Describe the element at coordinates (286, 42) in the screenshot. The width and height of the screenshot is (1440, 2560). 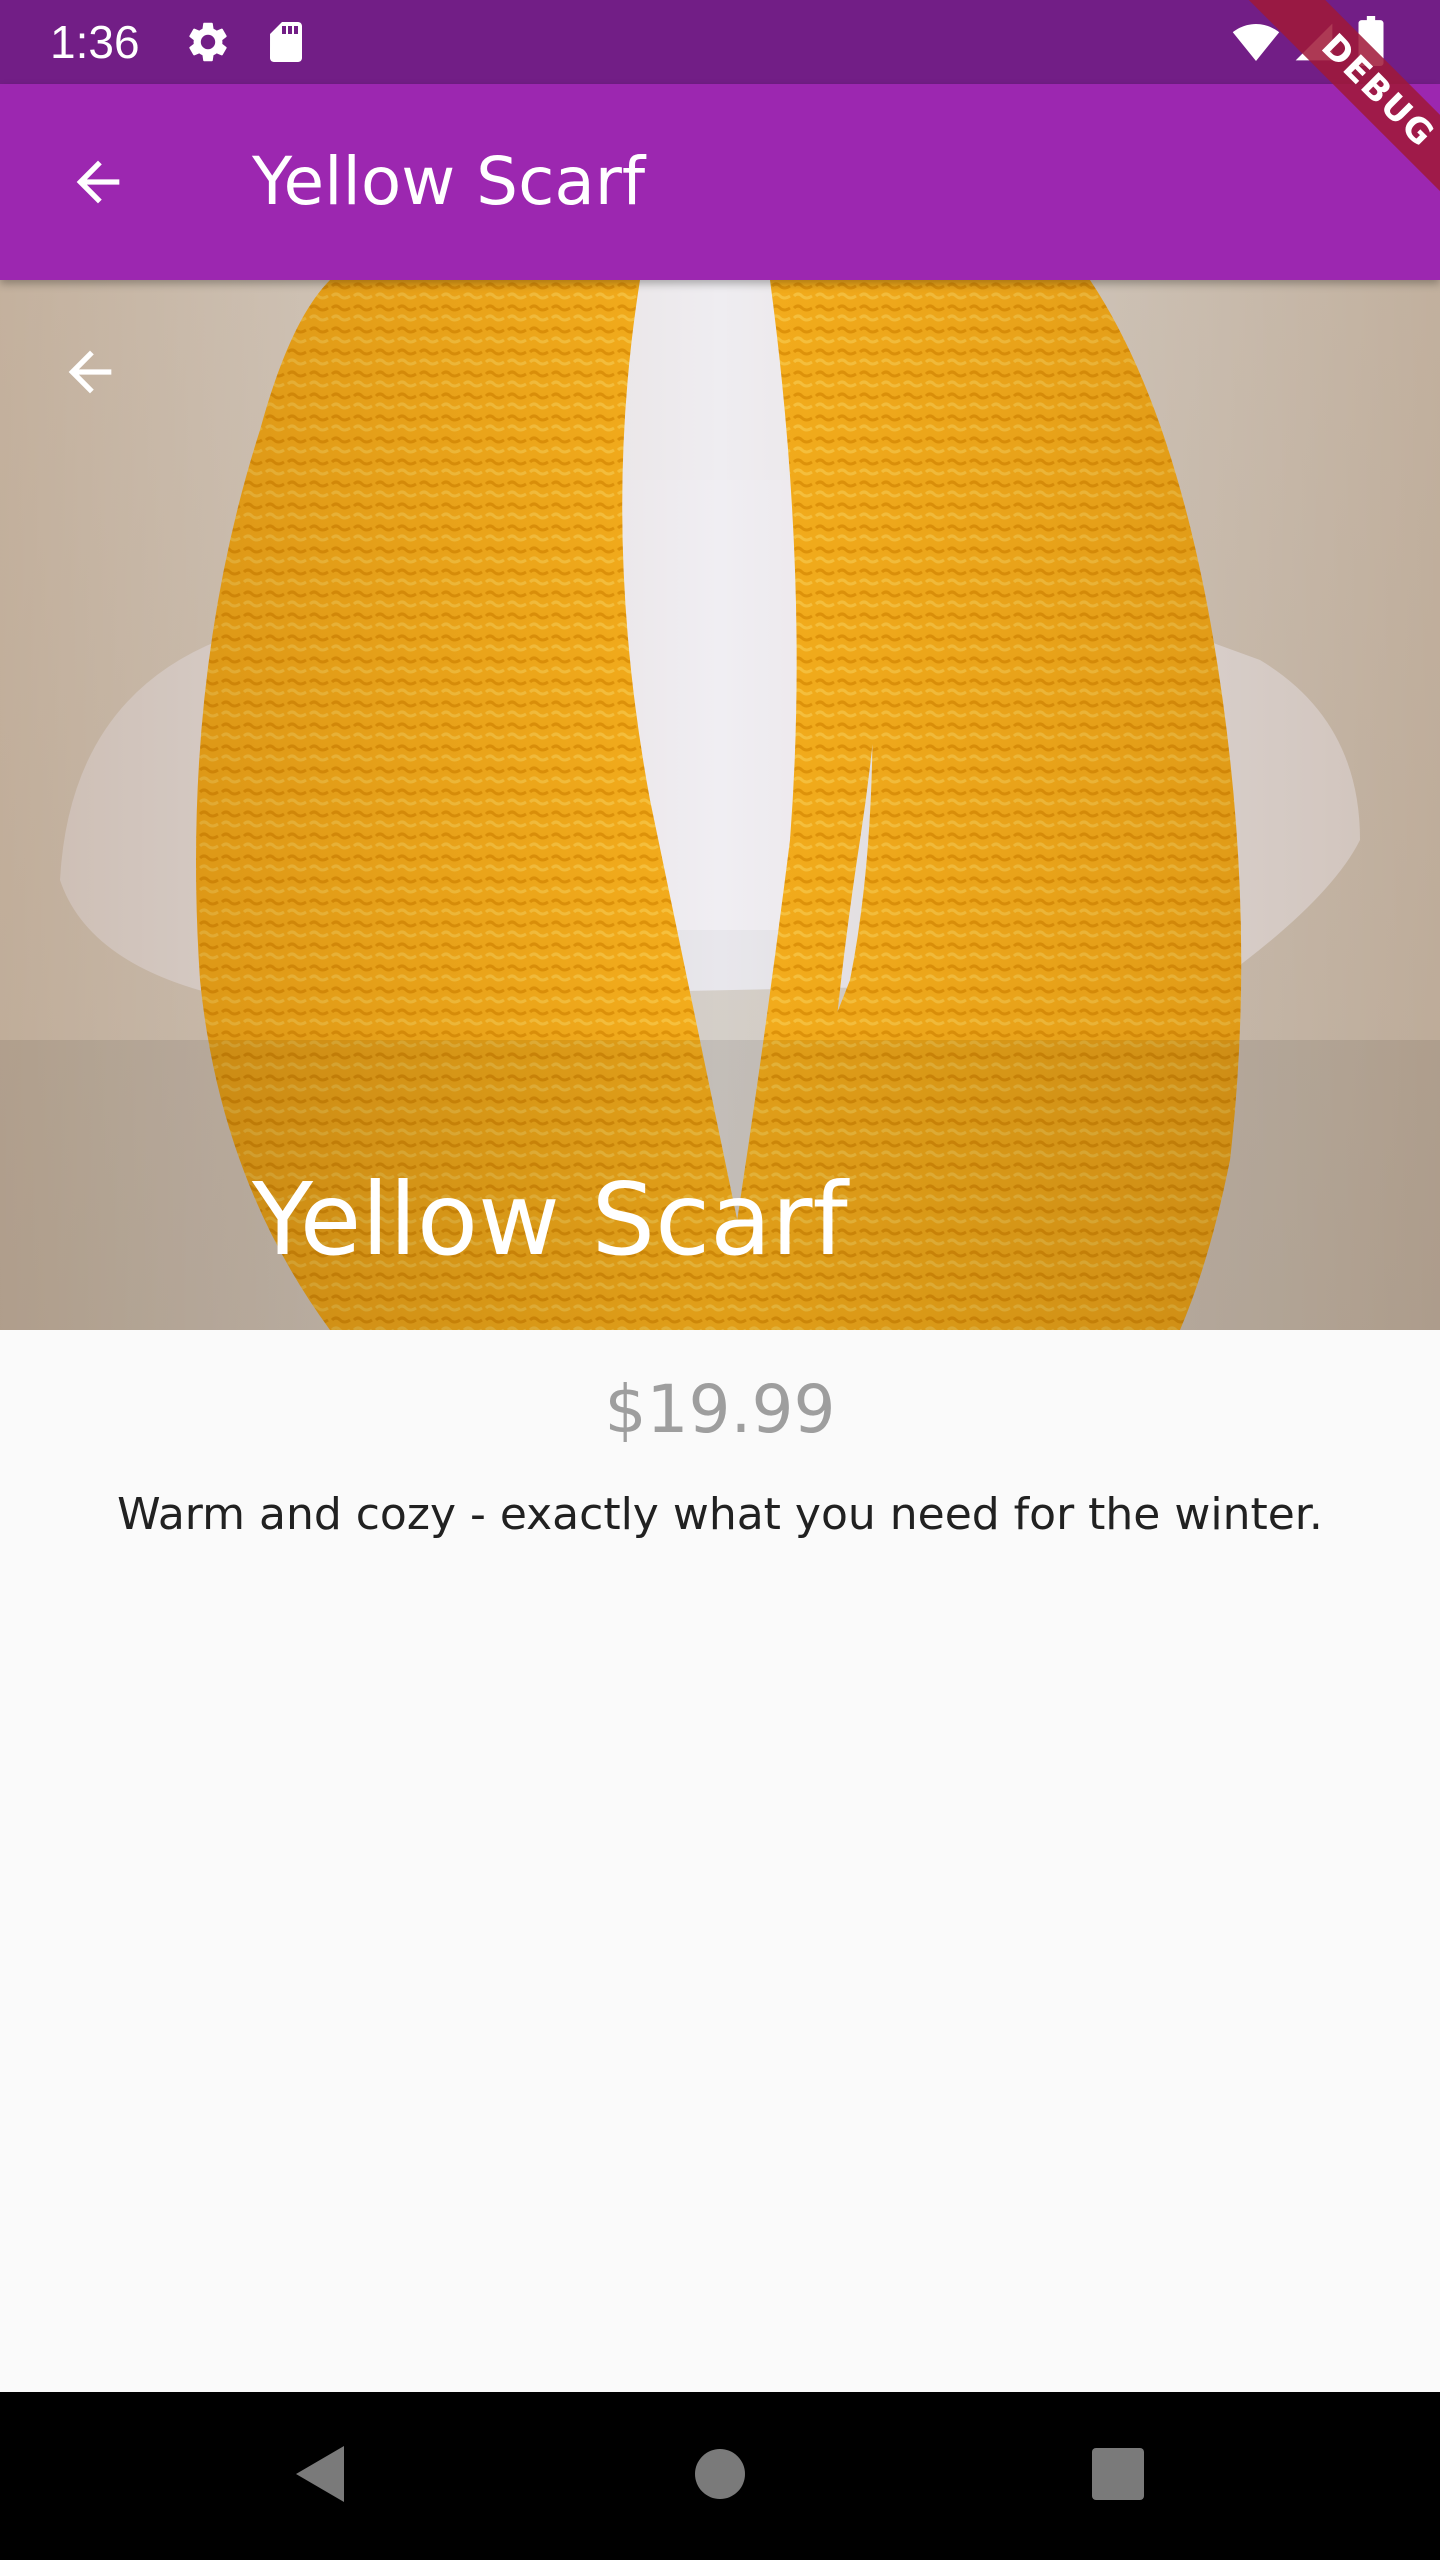
I see `sd-card-icon` at that location.